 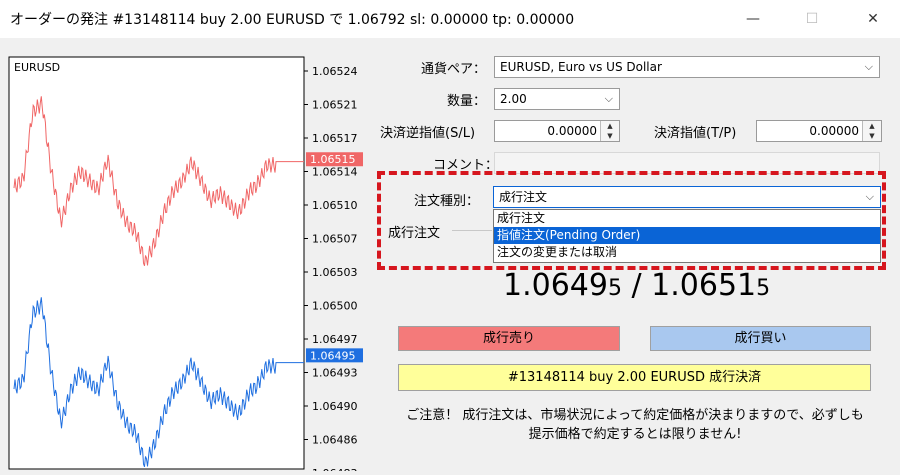 What do you see at coordinates (335, 205) in the screenshot?
I see `axis-tick-label: 1.06510` at bounding box center [335, 205].